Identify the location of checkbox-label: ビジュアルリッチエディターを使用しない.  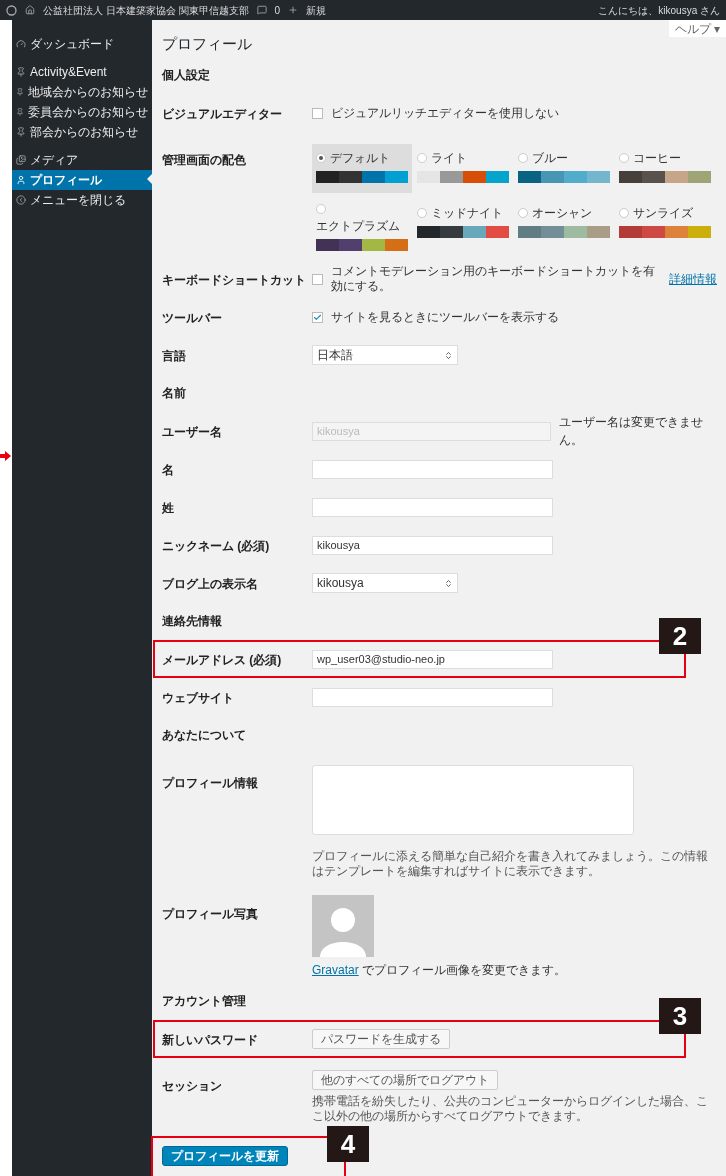
(445, 113).